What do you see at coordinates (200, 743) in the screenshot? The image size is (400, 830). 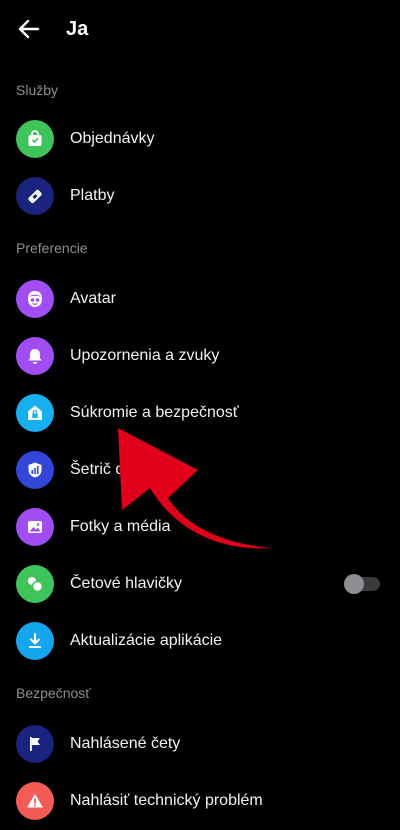 I see `menu-item-reported-chats: Nahlásené čety` at bounding box center [200, 743].